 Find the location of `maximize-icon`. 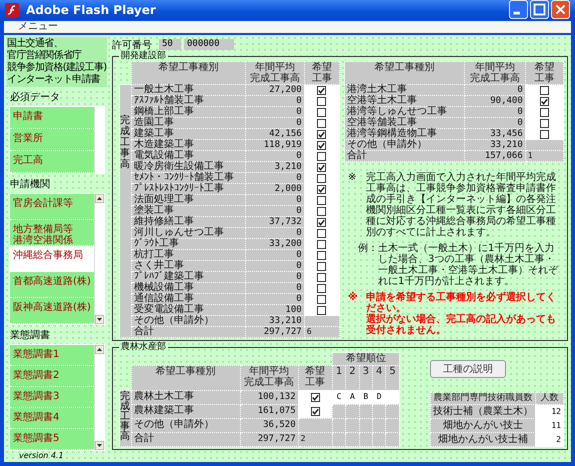

maximize-icon is located at coordinates (539, 10).